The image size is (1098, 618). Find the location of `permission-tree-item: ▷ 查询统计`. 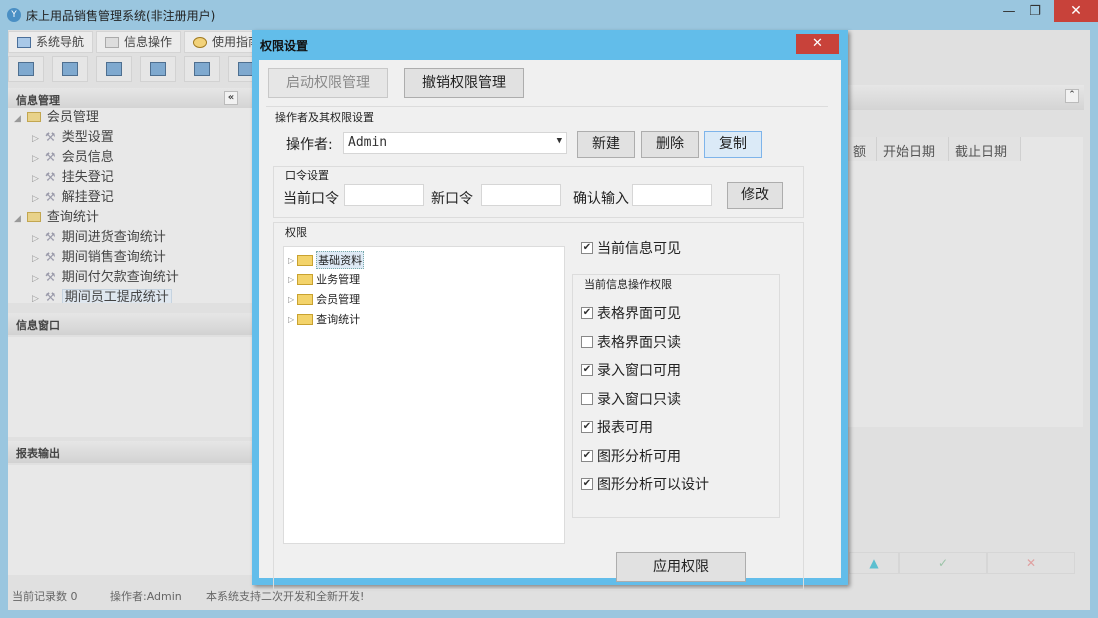

permission-tree-item: ▷ 查询统计 is located at coordinates (324, 319).